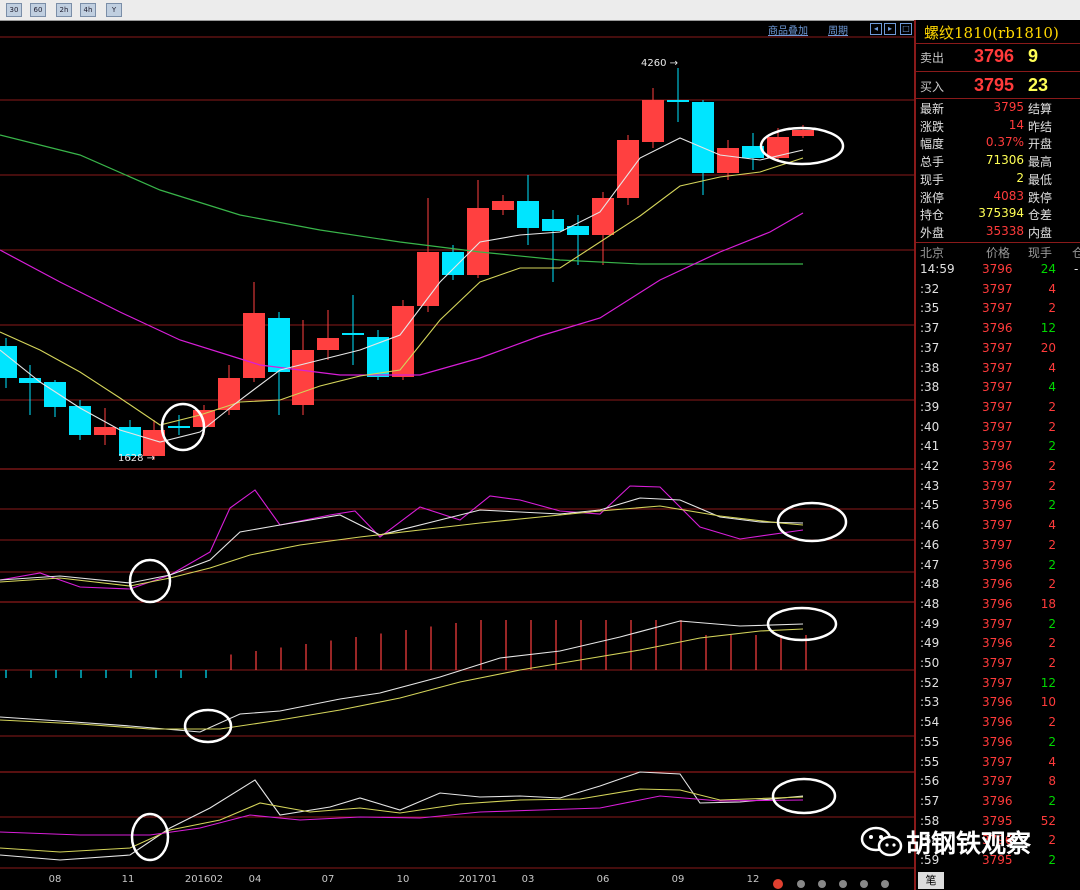  Describe the element at coordinates (678, 879) in the screenshot. I see `x-axis-tick-label: 09` at that location.